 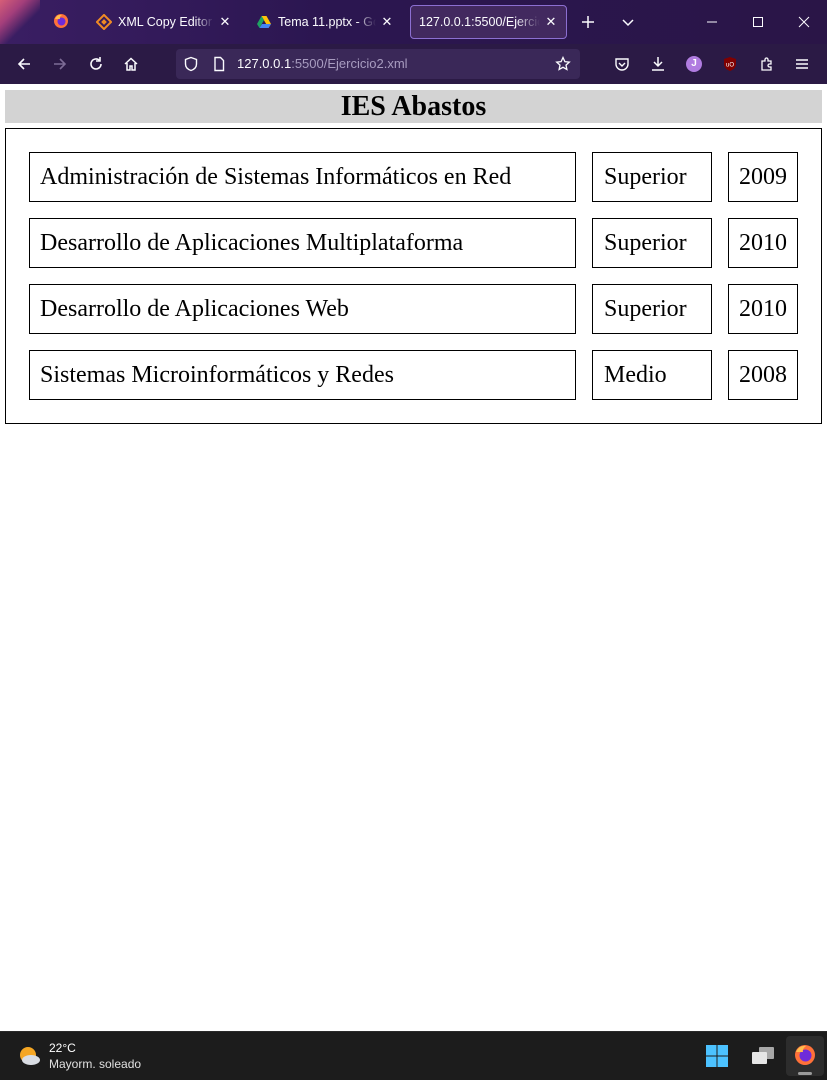 I want to click on home-icon, so click(x=131, y=64).